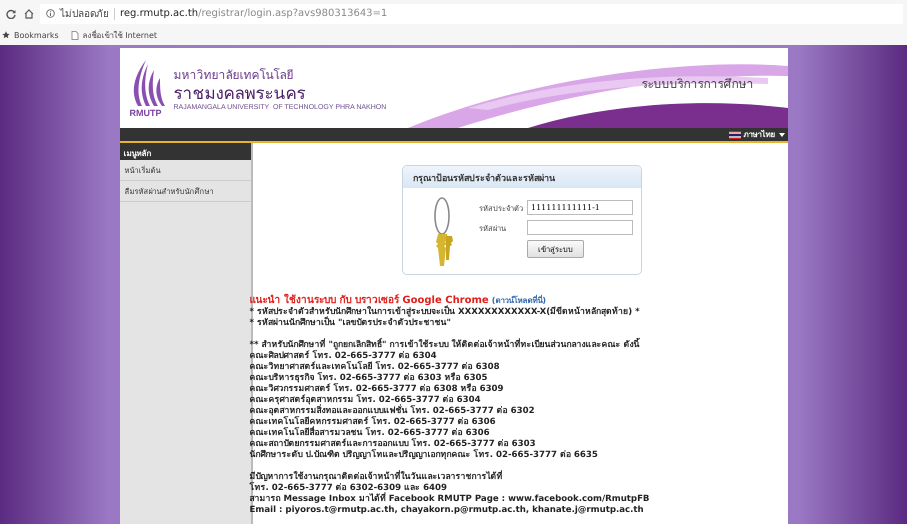 The image size is (907, 524). What do you see at coordinates (74, 35) in the screenshot?
I see `page-icon` at bounding box center [74, 35].